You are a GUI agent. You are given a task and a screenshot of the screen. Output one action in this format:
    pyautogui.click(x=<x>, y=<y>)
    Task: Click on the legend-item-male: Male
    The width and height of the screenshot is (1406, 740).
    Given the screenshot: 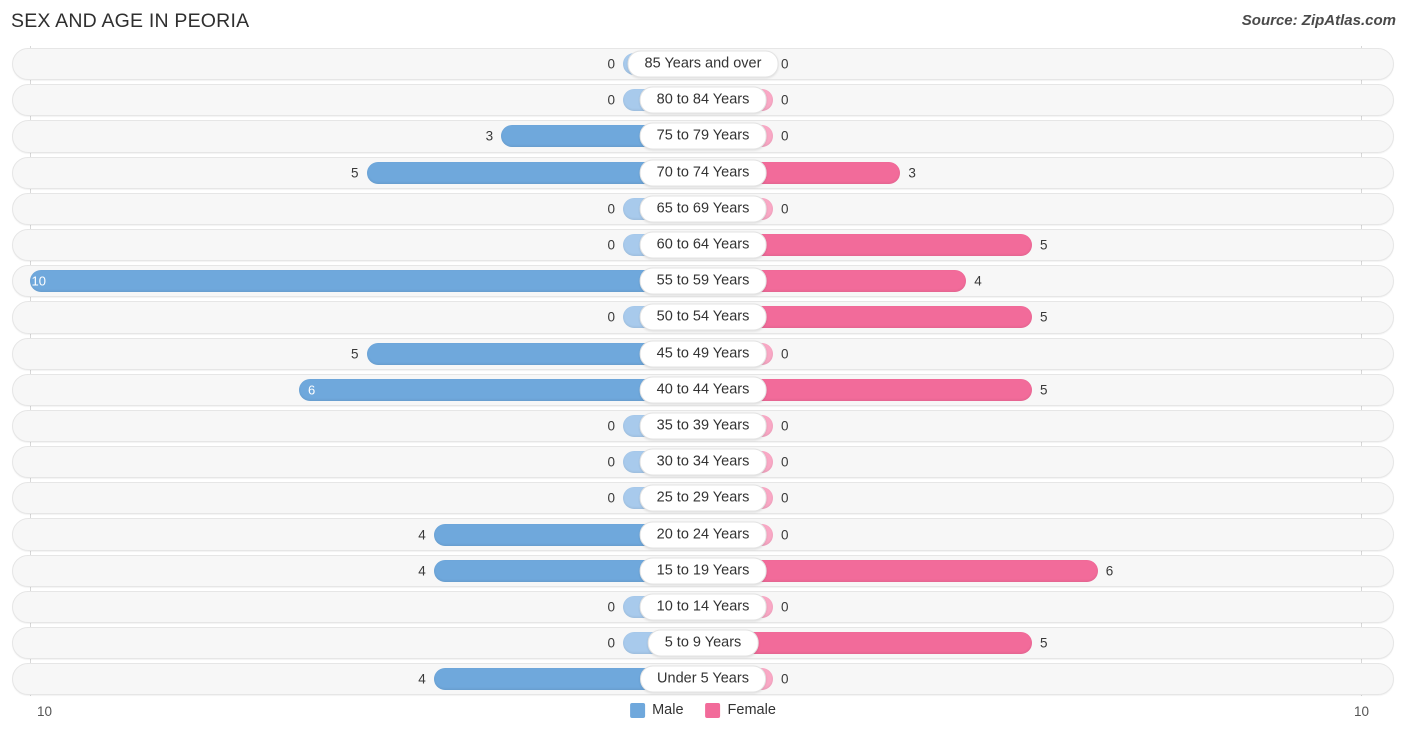 What is the action you would take?
    pyautogui.click(x=657, y=710)
    